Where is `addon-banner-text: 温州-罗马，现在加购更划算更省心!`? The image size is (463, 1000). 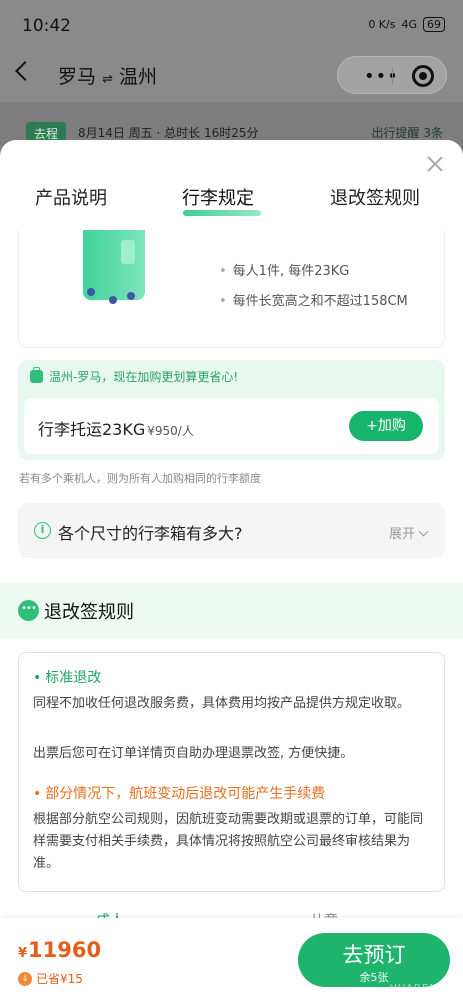 addon-banner-text: 温州-罗马，现在加购更划算更省心! is located at coordinates (144, 377).